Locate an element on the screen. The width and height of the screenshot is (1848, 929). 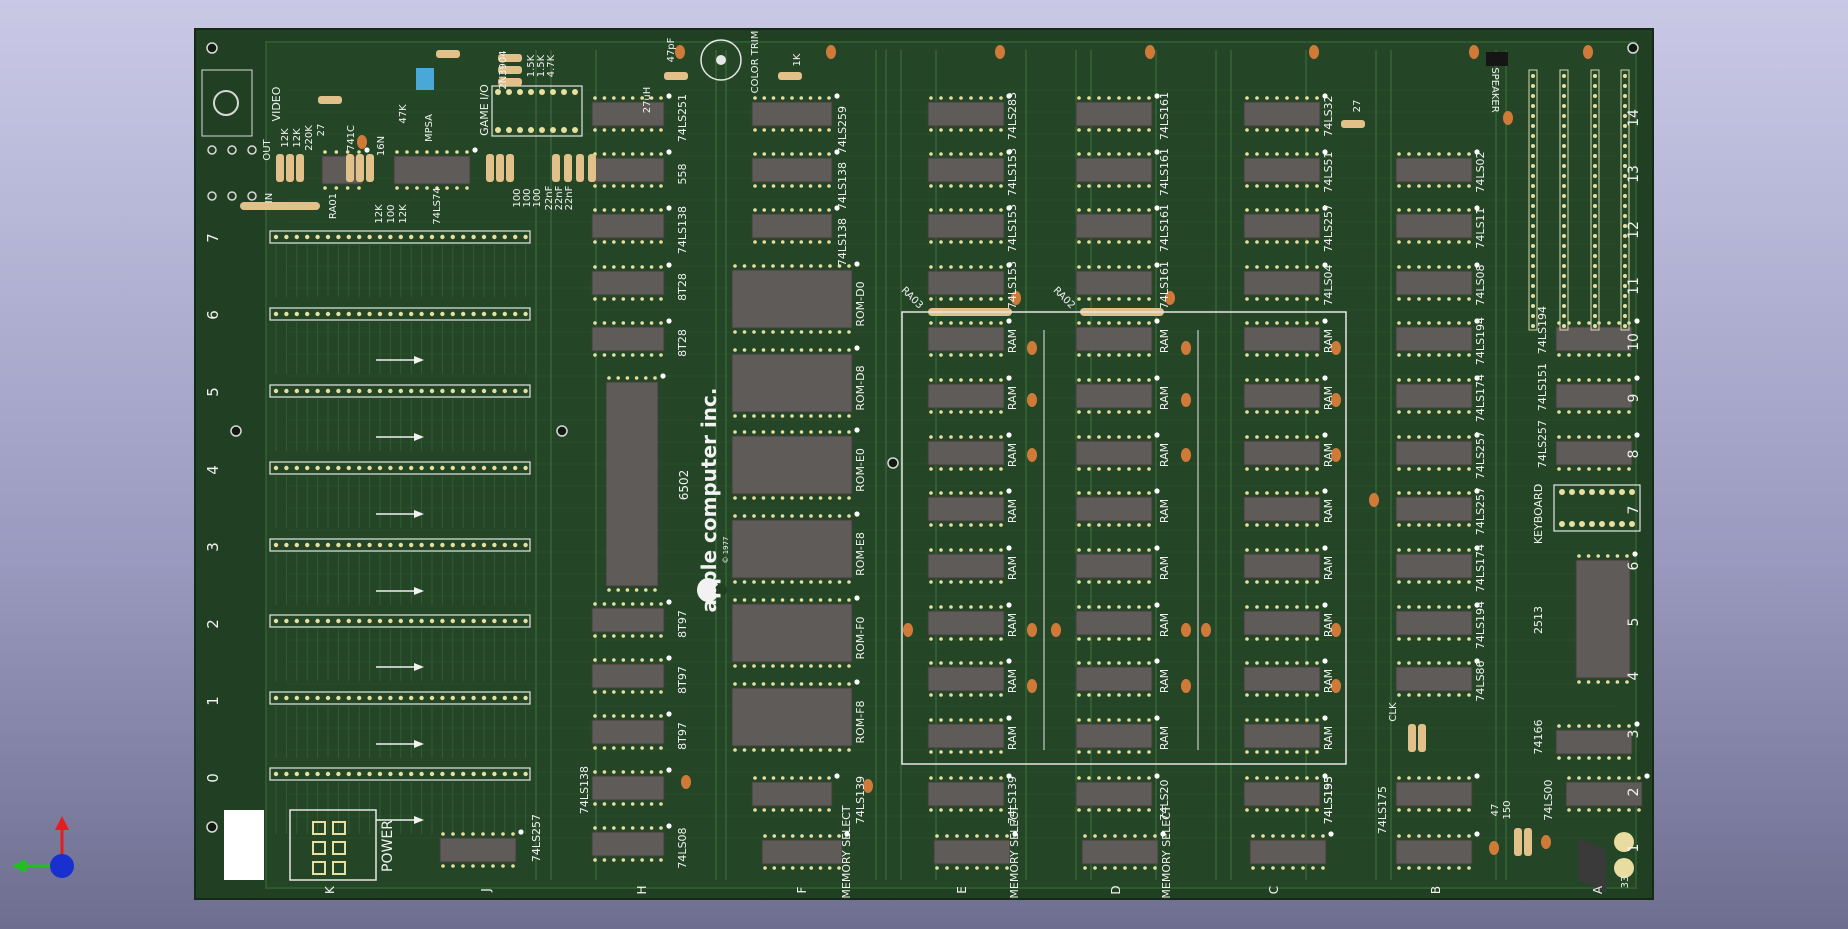
chip-col-f is located at coordinates (792, 226).